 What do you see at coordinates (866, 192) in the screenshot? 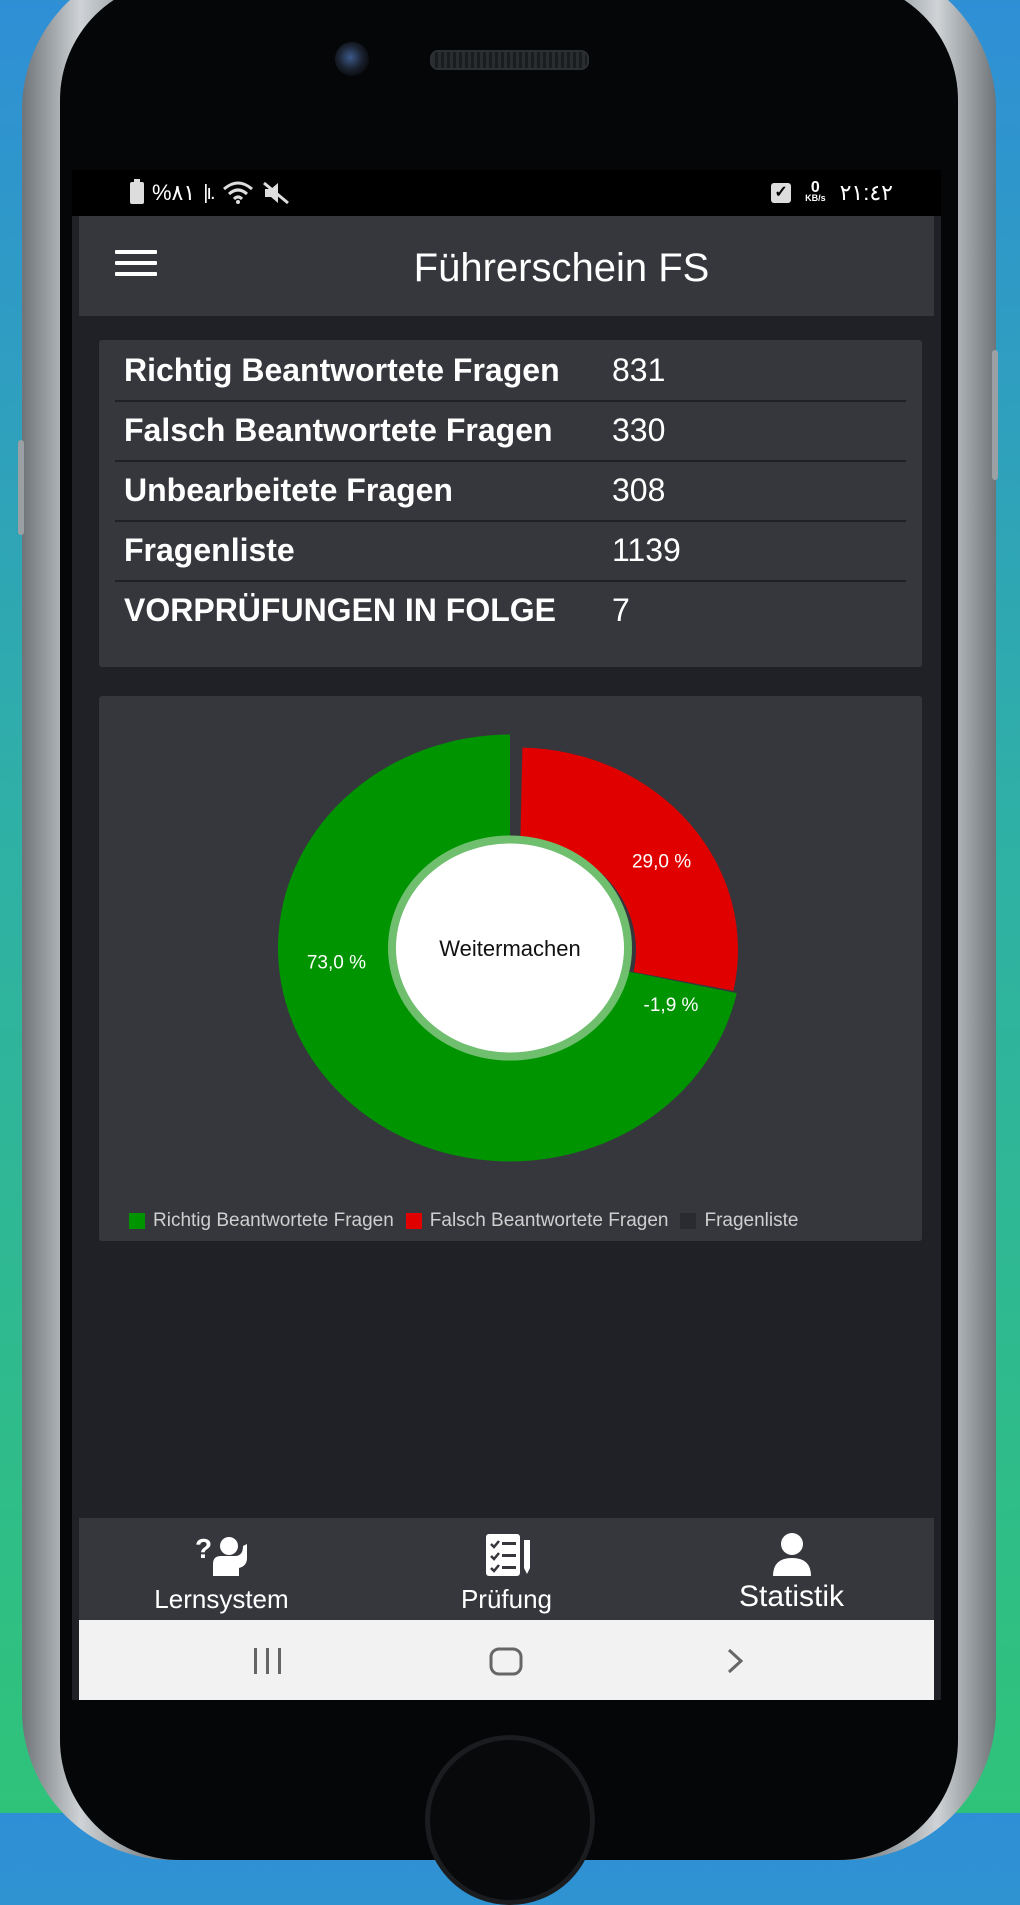
I see `clock: ۲۱:٤۲` at bounding box center [866, 192].